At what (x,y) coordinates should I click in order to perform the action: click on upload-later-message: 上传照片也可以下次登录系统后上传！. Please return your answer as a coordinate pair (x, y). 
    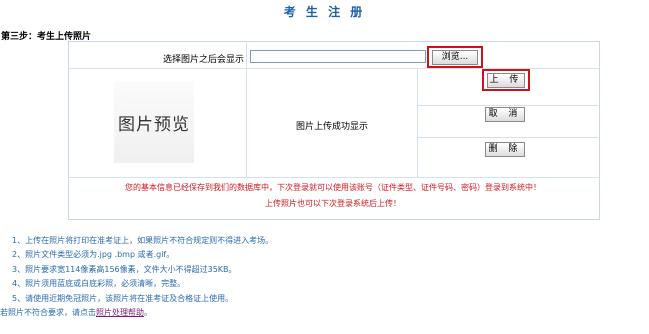
    Looking at the image, I should click on (333, 203).